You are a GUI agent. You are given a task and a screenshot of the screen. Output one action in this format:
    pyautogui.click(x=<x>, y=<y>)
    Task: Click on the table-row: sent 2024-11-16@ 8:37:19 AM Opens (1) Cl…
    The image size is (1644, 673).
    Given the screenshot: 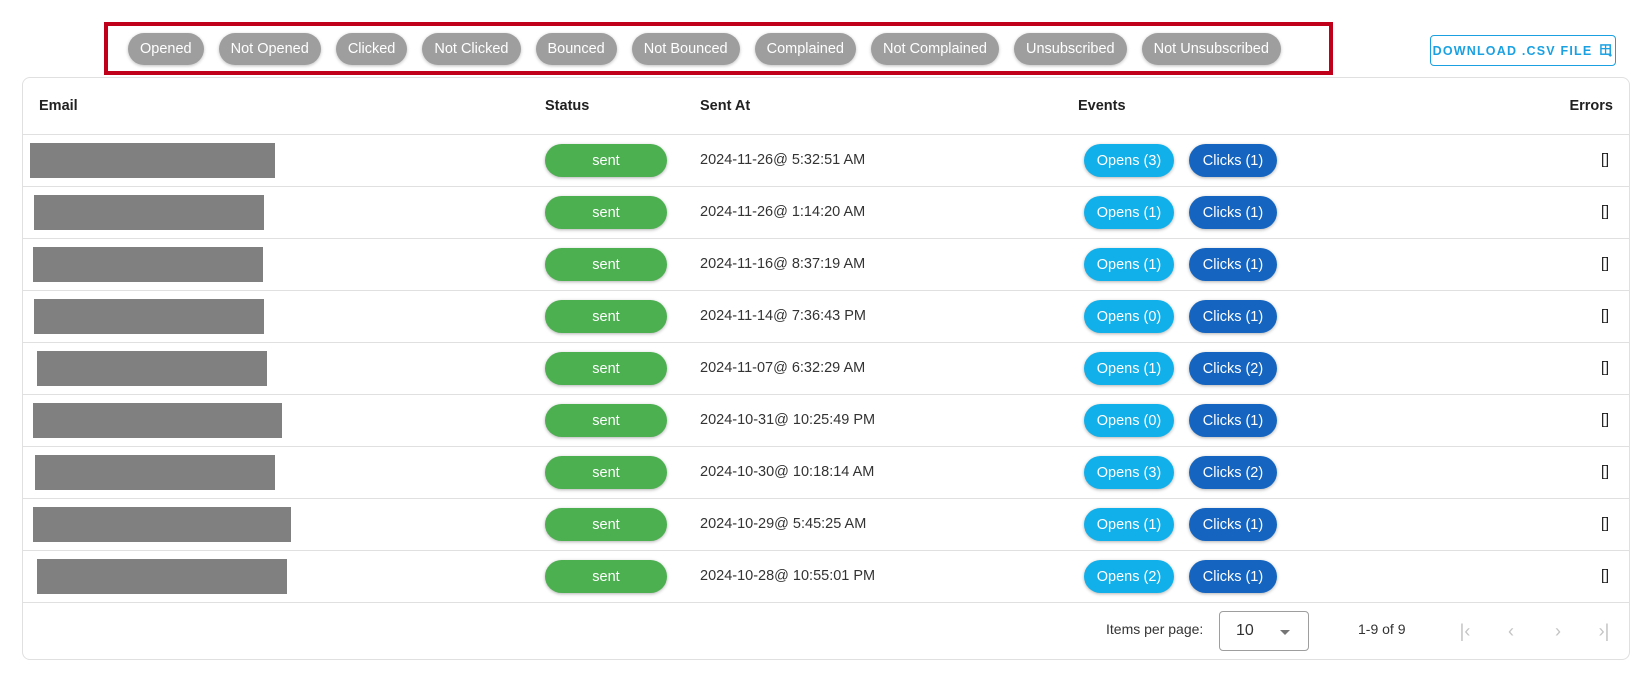 What is the action you would take?
    pyautogui.click(x=826, y=265)
    